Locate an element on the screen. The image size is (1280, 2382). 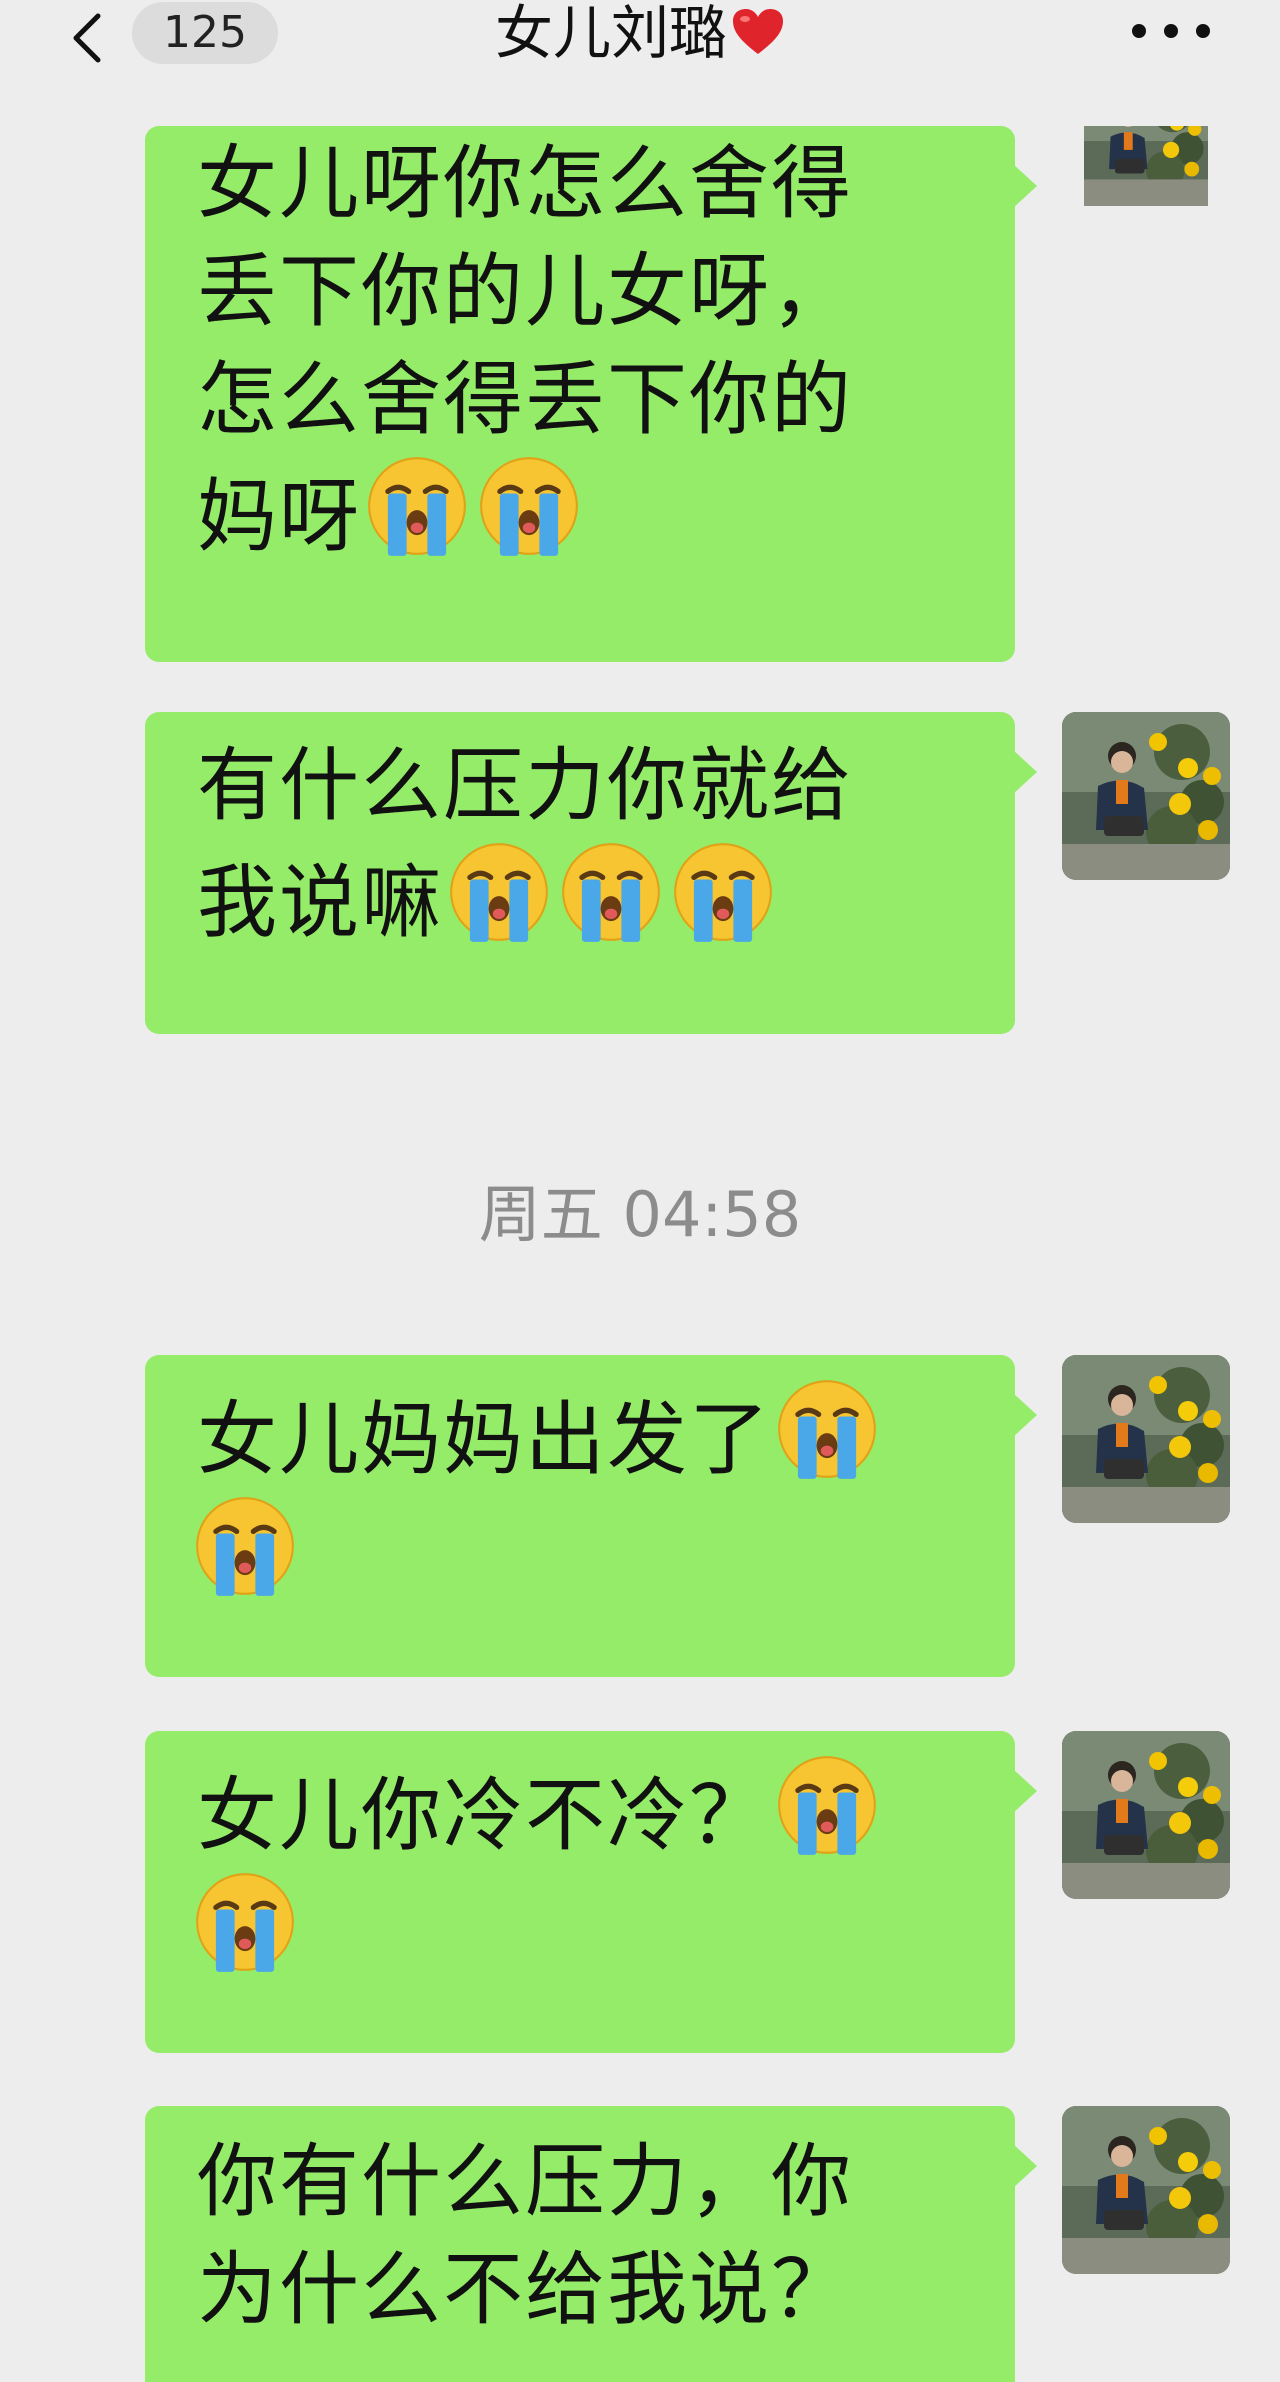
message-line: 有什么压力你就给 is located at coordinates (525, 785).